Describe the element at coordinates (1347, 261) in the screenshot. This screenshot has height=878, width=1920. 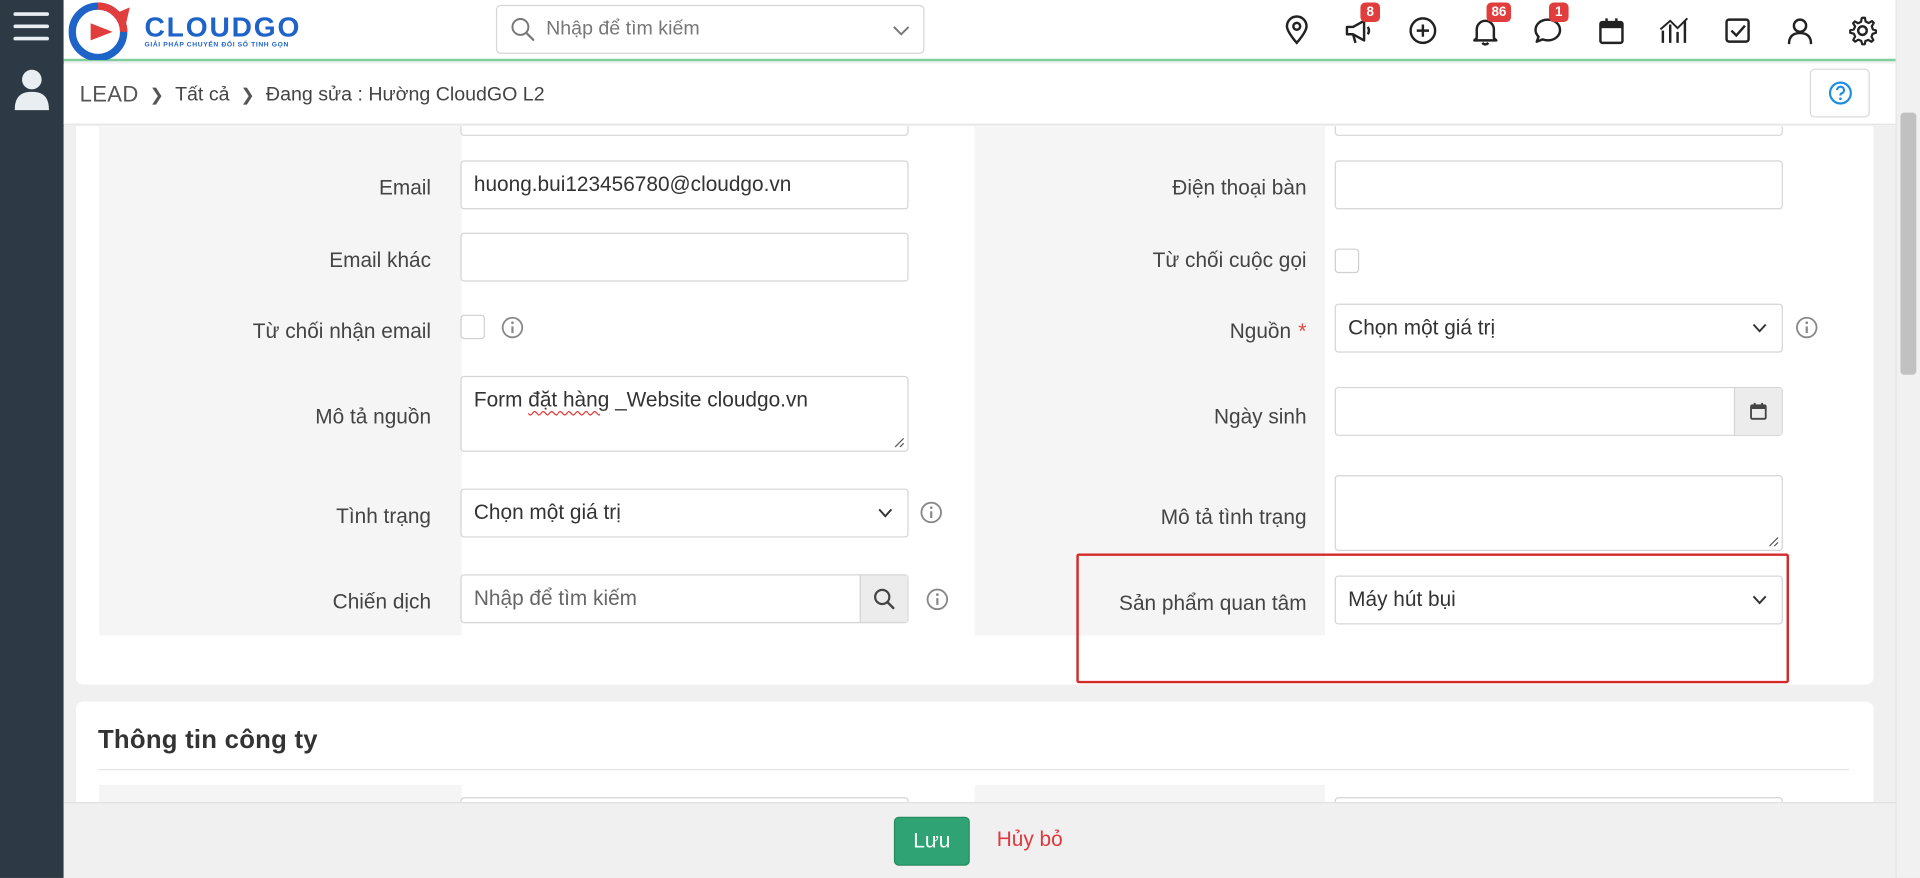
I see `reject-call-checkbox` at that location.